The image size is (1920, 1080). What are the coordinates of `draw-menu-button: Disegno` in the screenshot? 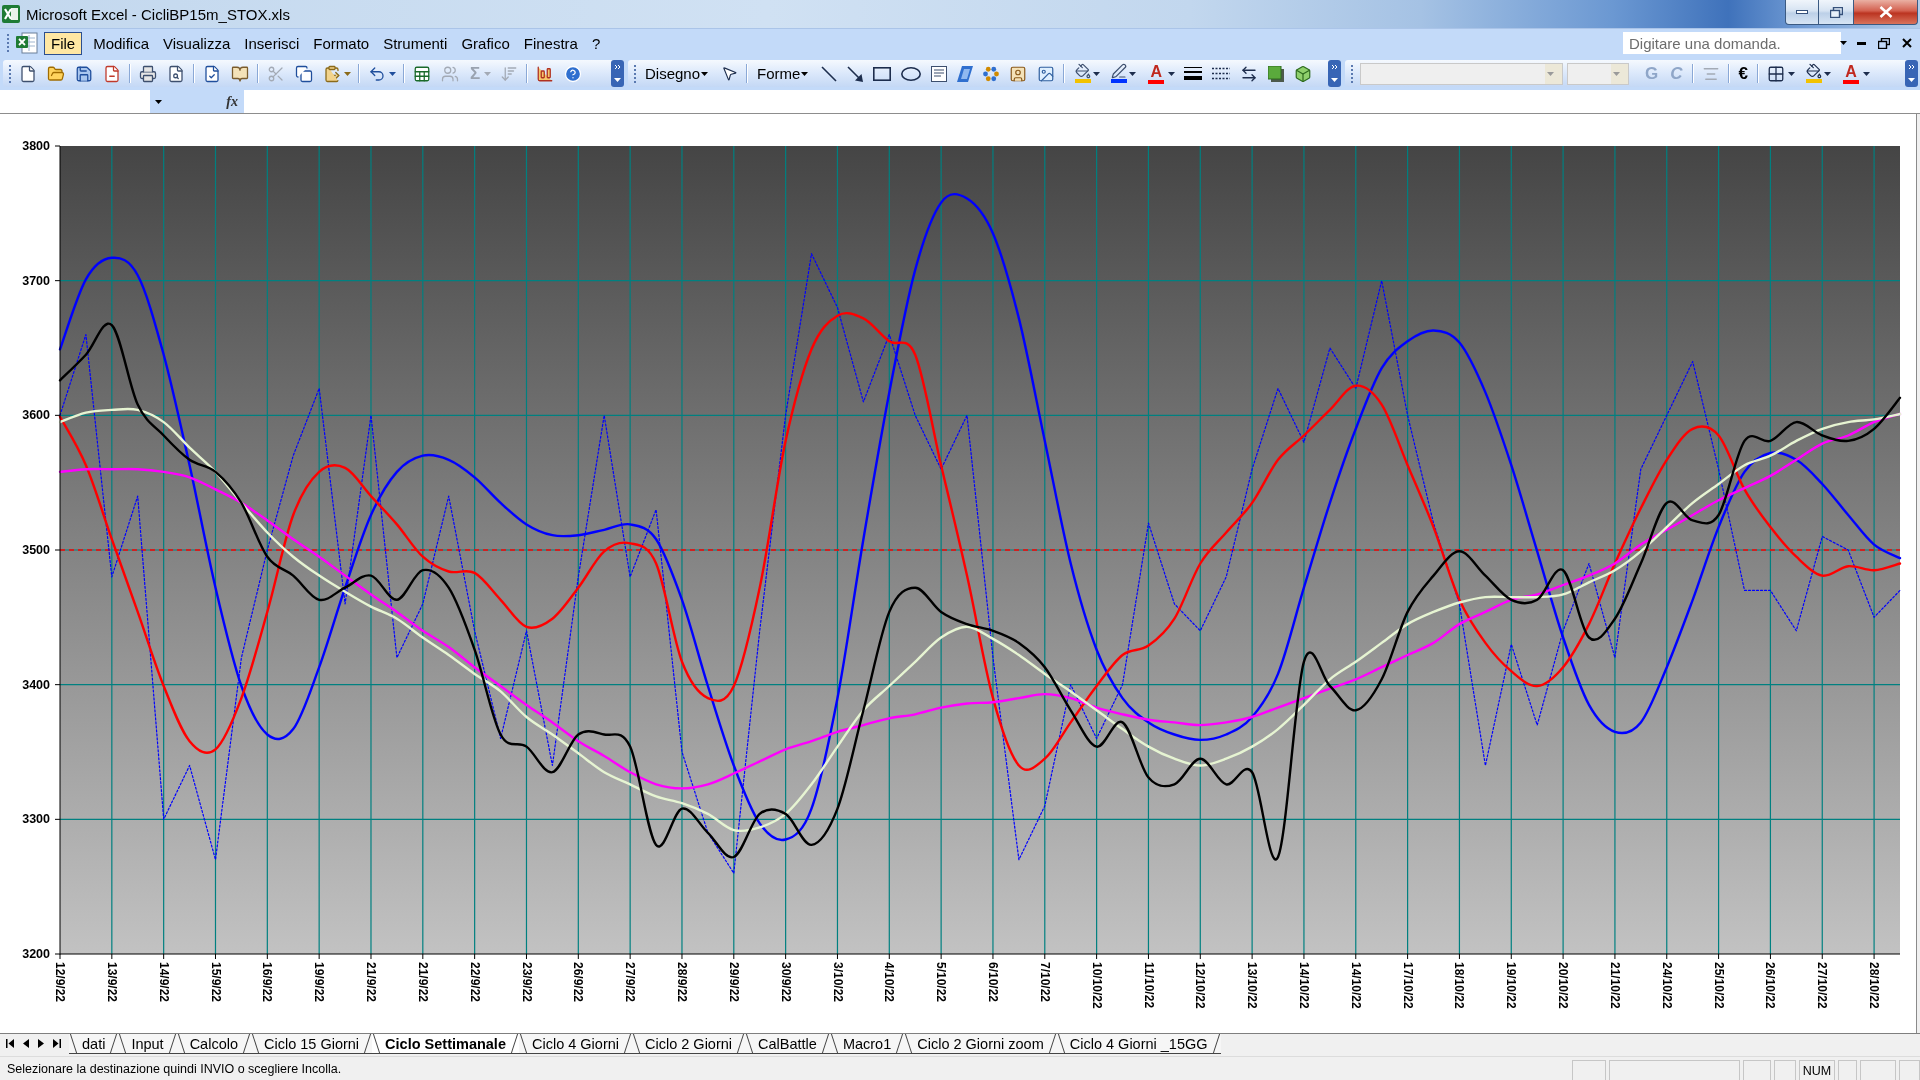 It's located at (678, 73).